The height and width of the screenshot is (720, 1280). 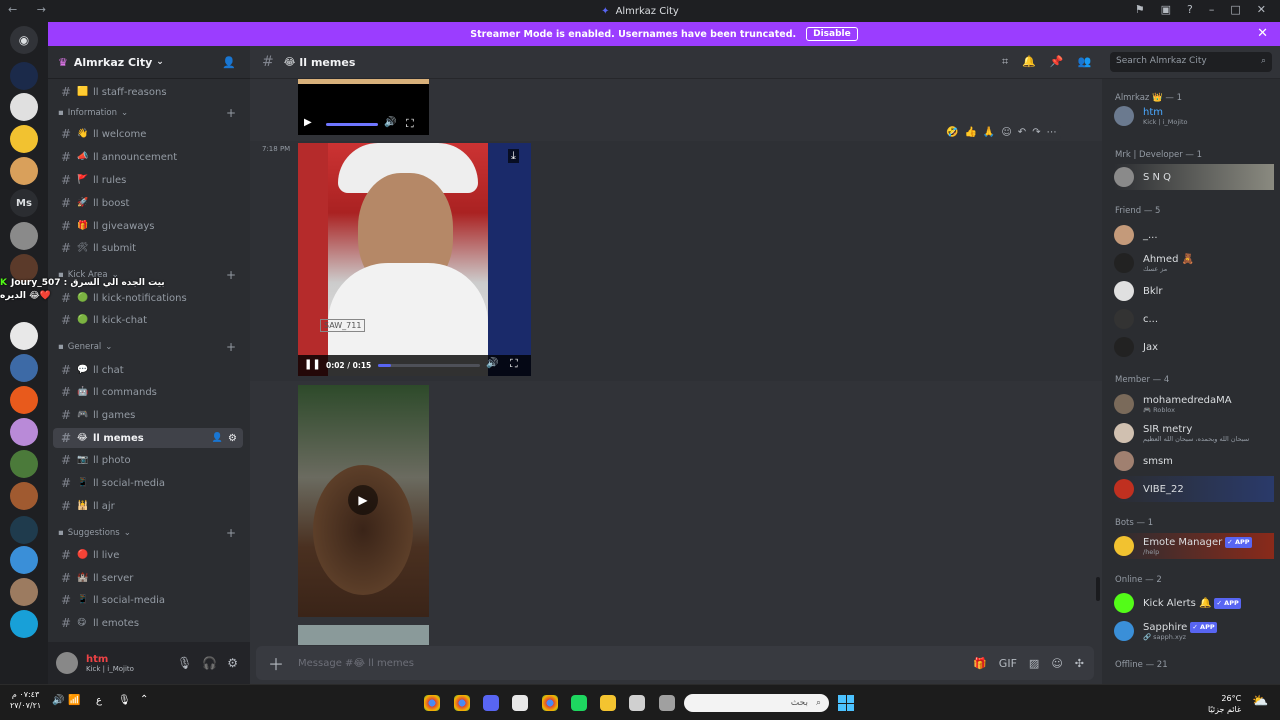 What do you see at coordinates (148, 578) in the screenshot?
I see `channel-item: # 🏰 ll server` at bounding box center [148, 578].